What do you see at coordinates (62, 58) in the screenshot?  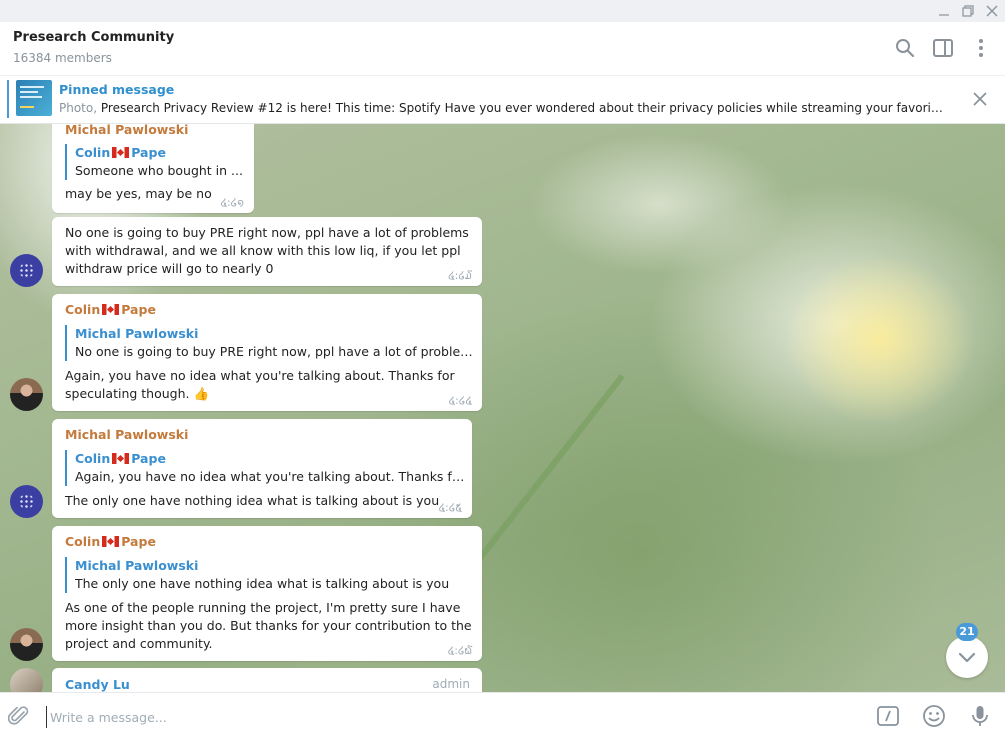 I see `member-count: 16384 members` at bounding box center [62, 58].